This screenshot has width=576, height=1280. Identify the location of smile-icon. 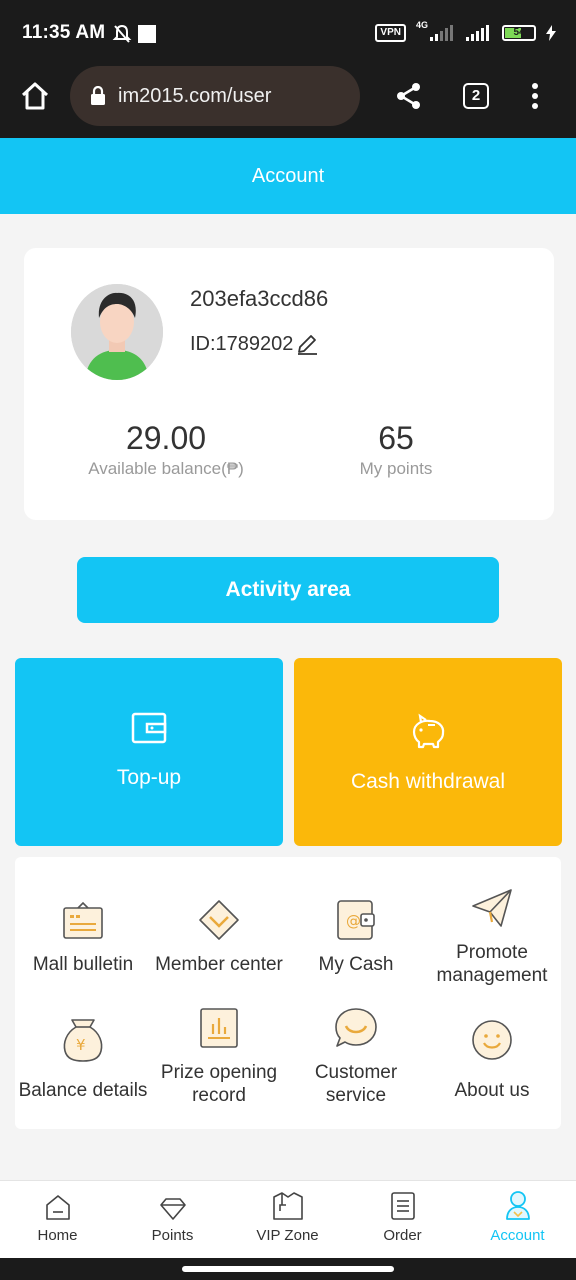
(492, 1040).